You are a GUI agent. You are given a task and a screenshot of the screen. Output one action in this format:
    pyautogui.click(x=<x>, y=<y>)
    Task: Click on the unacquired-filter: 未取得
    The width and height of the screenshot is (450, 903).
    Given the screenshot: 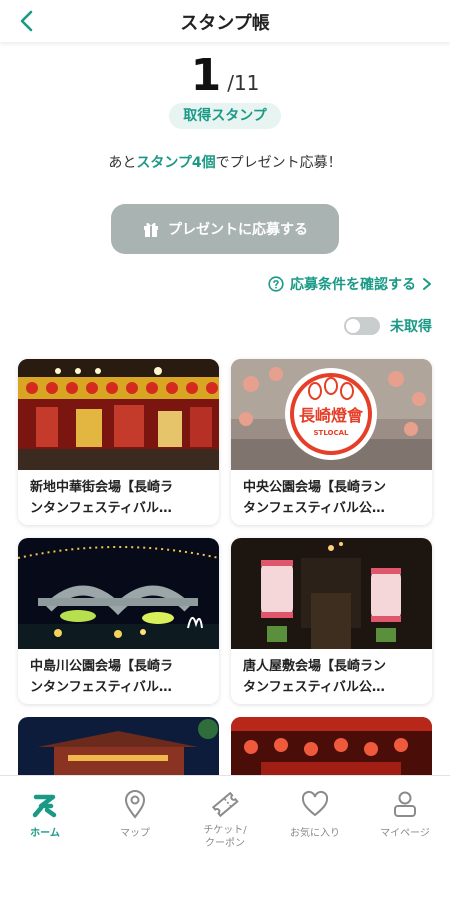 What is the action you would take?
    pyautogui.click(x=388, y=326)
    